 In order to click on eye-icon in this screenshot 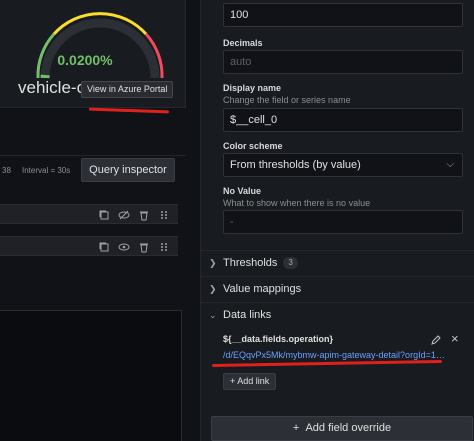, I will do `click(124, 246)`.